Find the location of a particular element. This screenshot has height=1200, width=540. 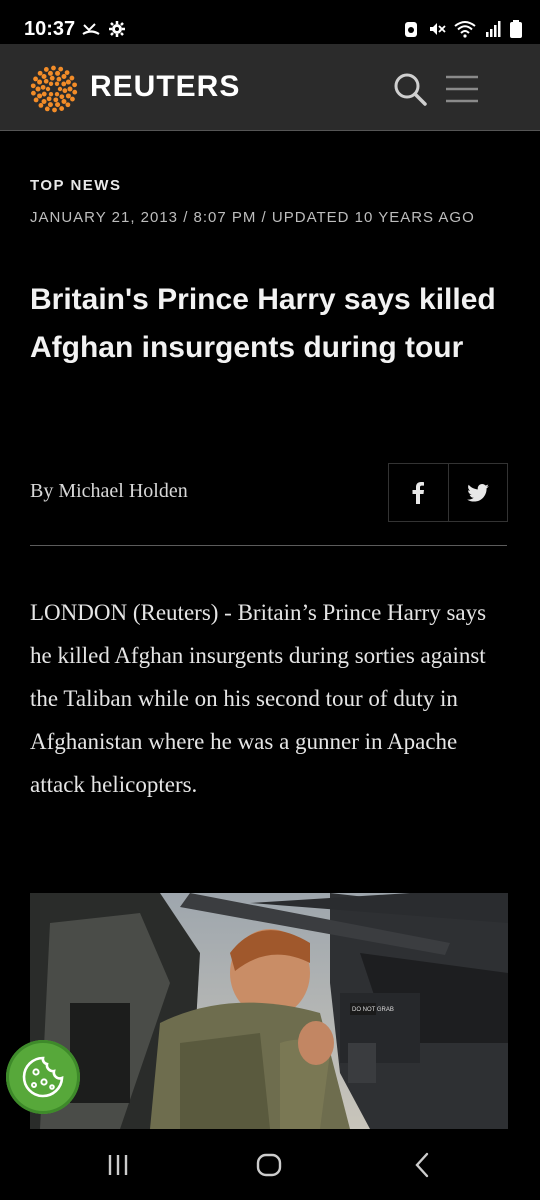

cookie-icon is located at coordinates (43, 1077).